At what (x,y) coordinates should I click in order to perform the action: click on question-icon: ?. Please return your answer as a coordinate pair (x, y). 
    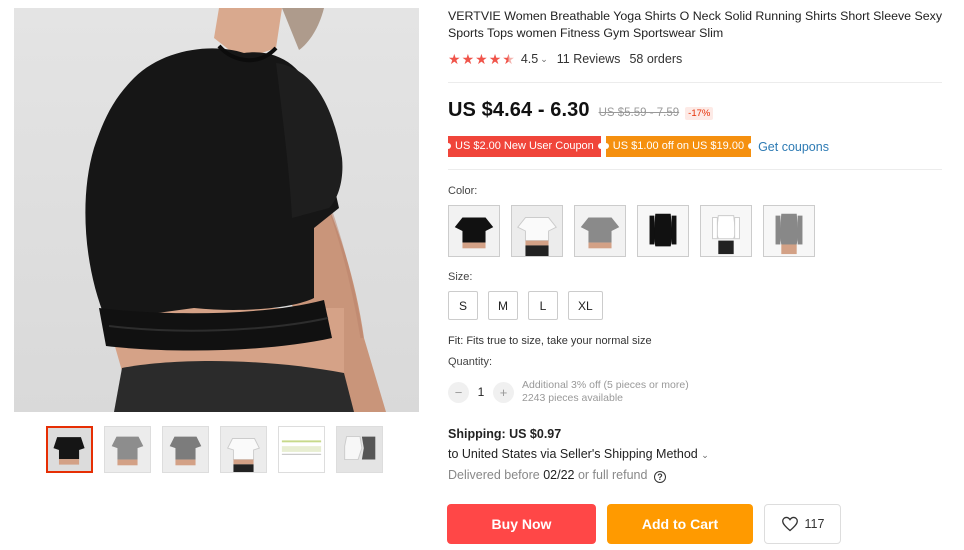
    Looking at the image, I should click on (659, 477).